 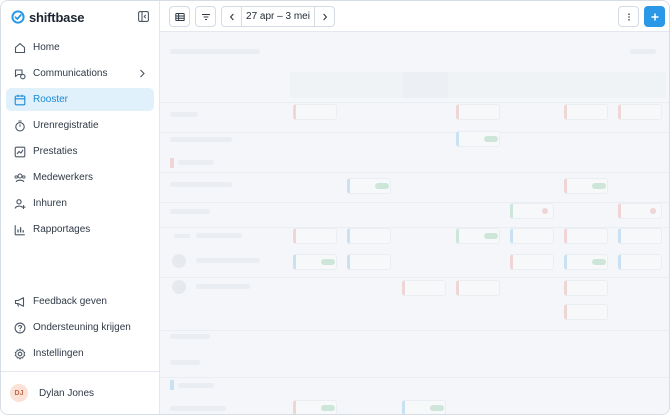 I want to click on bar-chart-icon, so click(x=19, y=229).